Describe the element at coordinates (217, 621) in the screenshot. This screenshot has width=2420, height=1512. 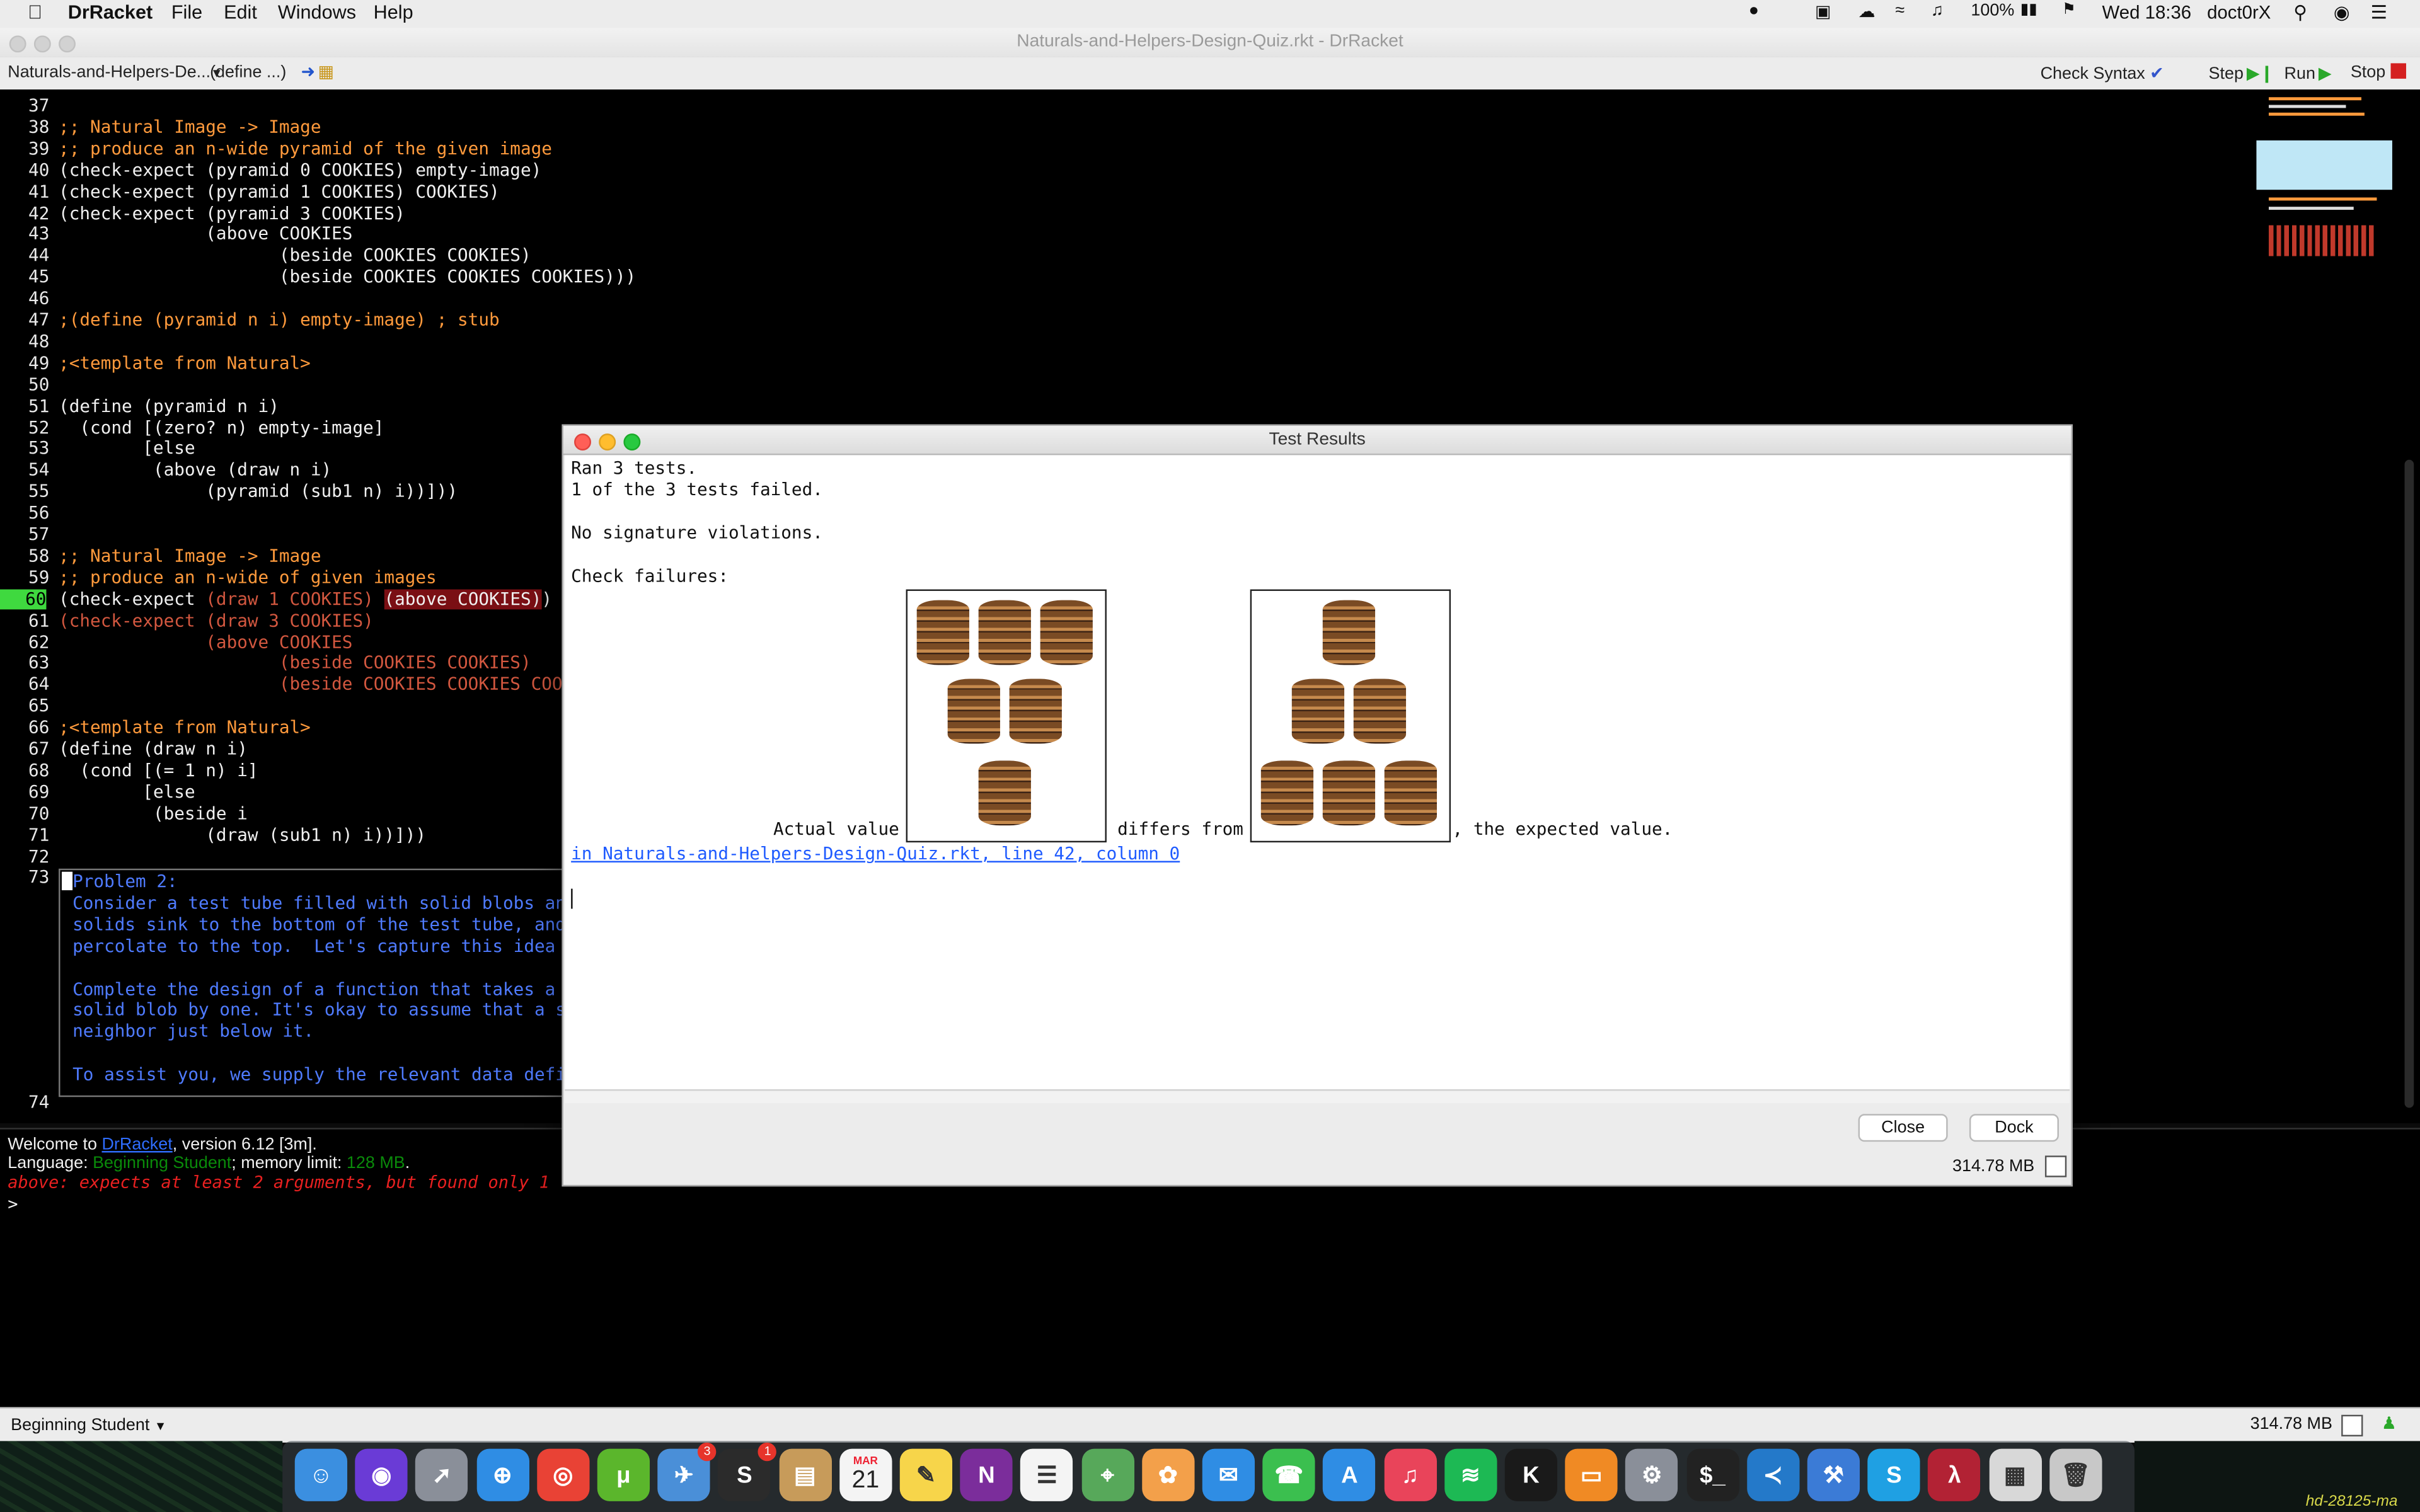
I see `code-line: (check-expect (draw 3 COOKIES)` at that location.